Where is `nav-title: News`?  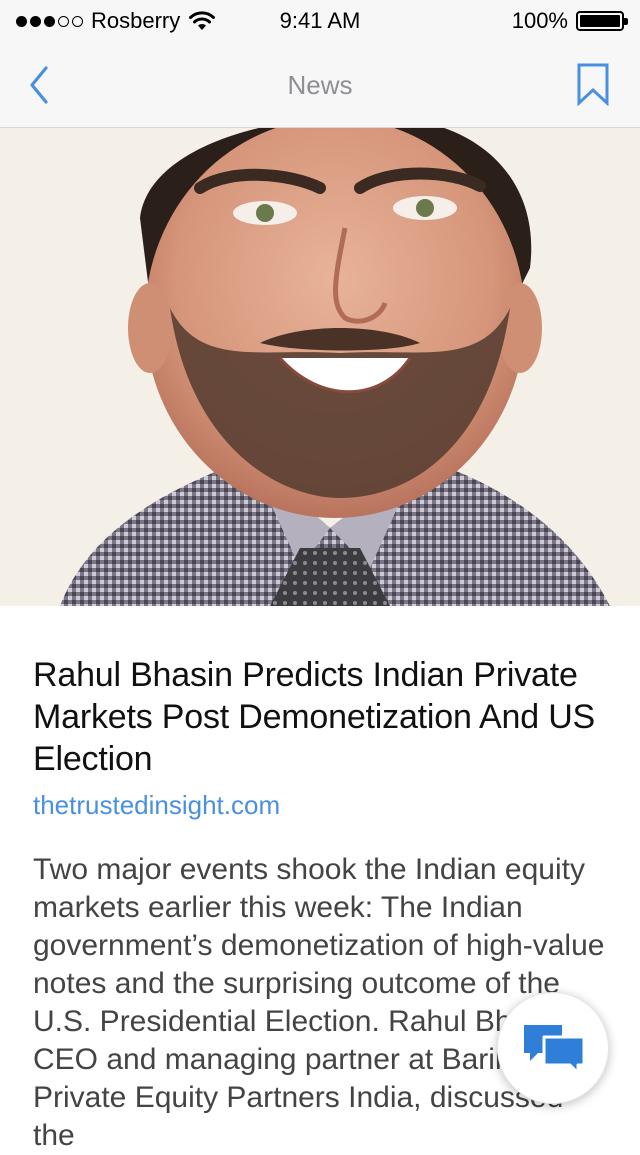
nav-title: News is located at coordinates (320, 85).